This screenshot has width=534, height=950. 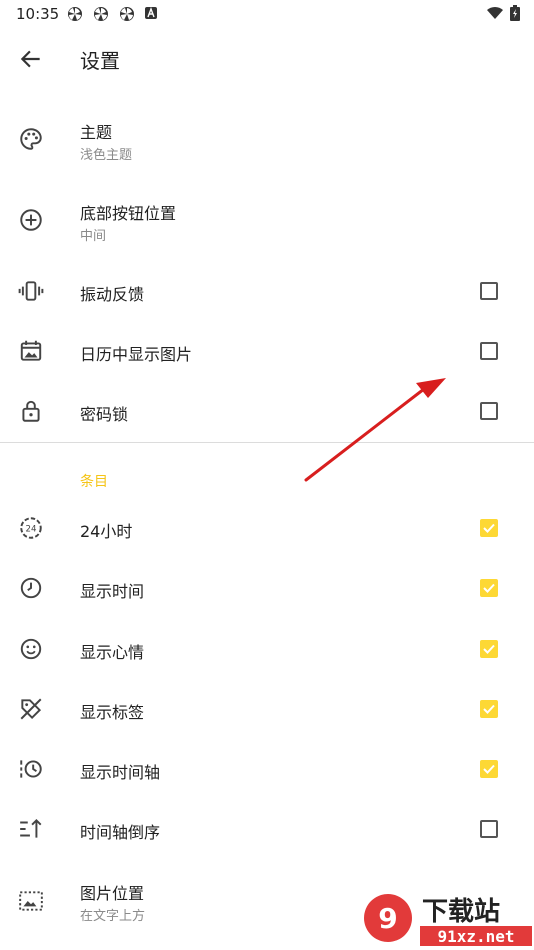 I want to click on entry-label: 显示标签, so click(x=112, y=712).